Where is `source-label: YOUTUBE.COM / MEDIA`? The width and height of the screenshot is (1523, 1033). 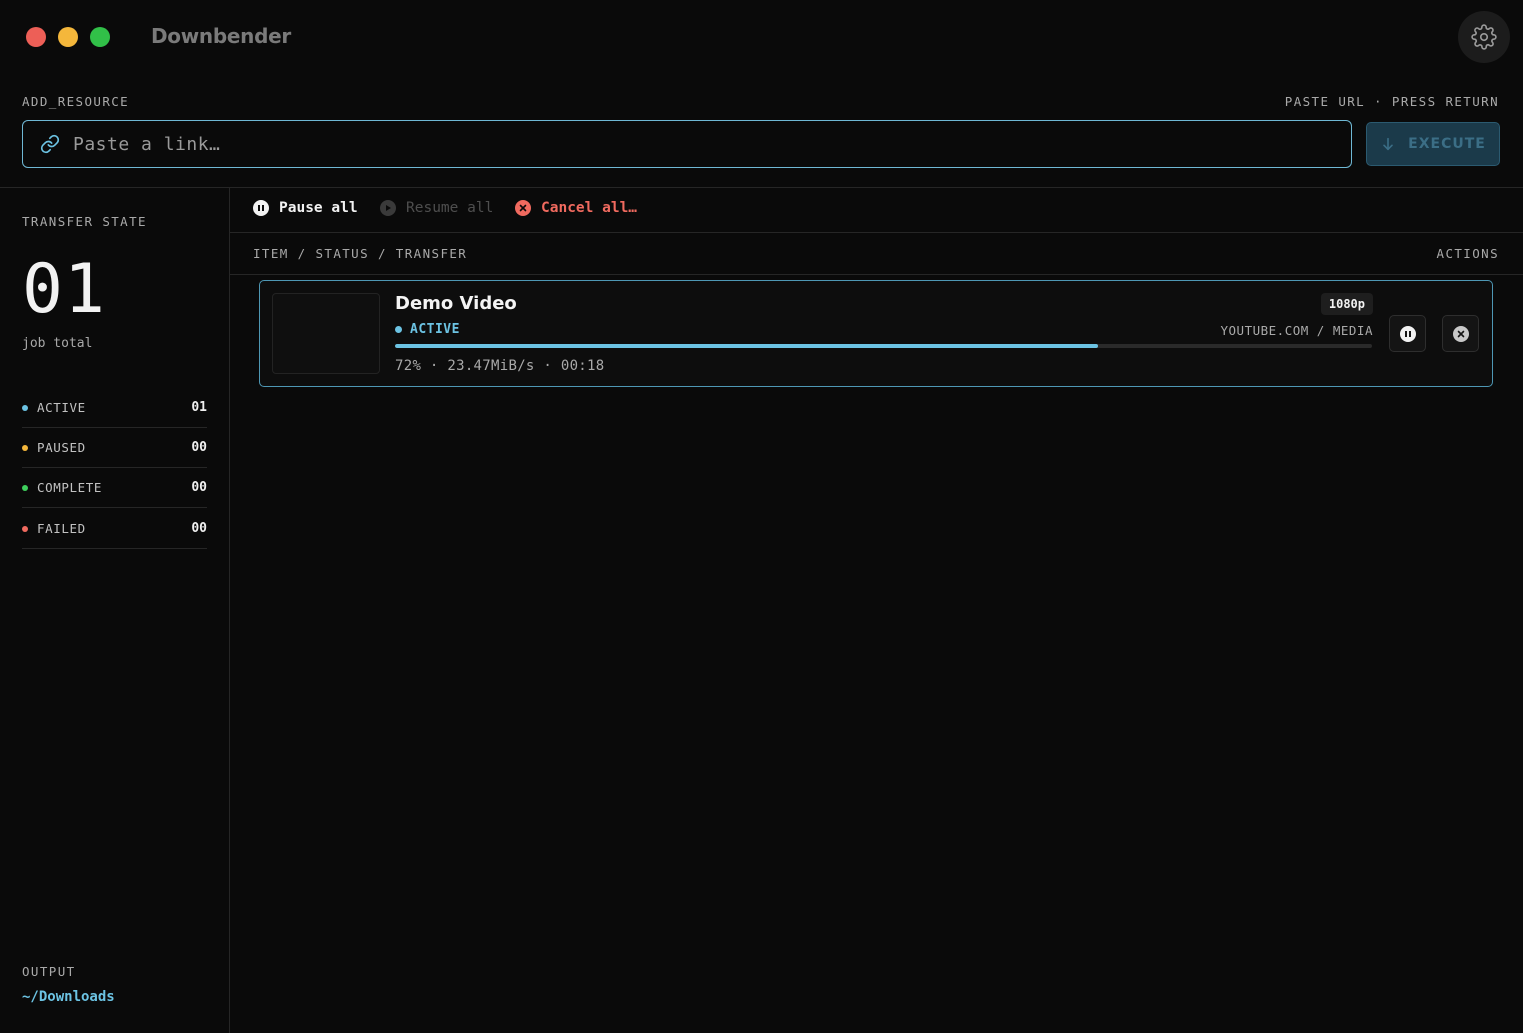 source-label: YOUTUBE.COM / MEDIA is located at coordinates (1296, 330).